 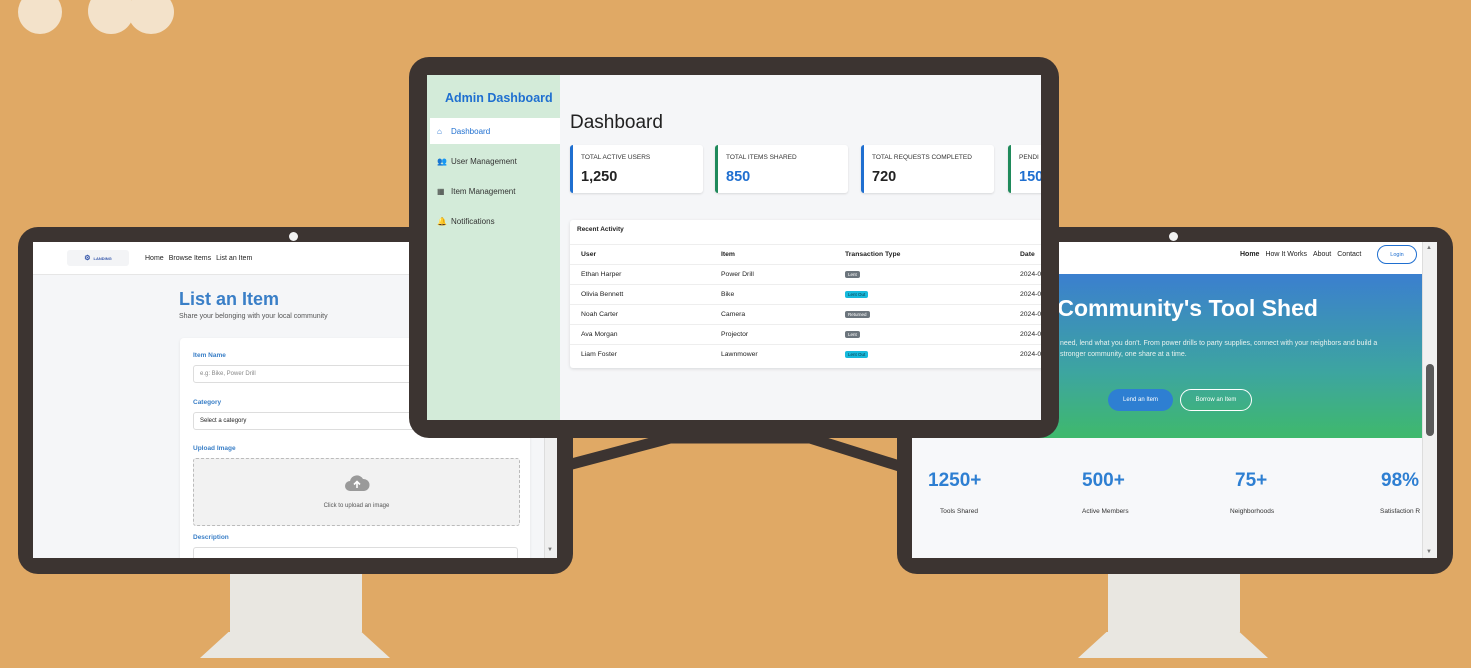 What do you see at coordinates (955, 480) in the screenshot?
I see `stat-number: 1250+` at bounding box center [955, 480].